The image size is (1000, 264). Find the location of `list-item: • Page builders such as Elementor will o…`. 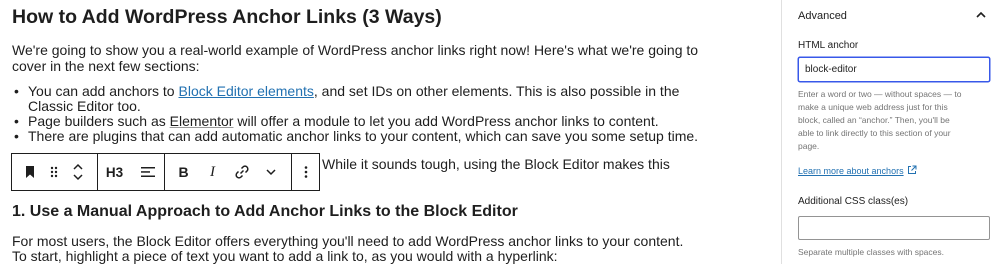

list-item: • Page builders such as Elementor will o… is located at coordinates (355, 121).